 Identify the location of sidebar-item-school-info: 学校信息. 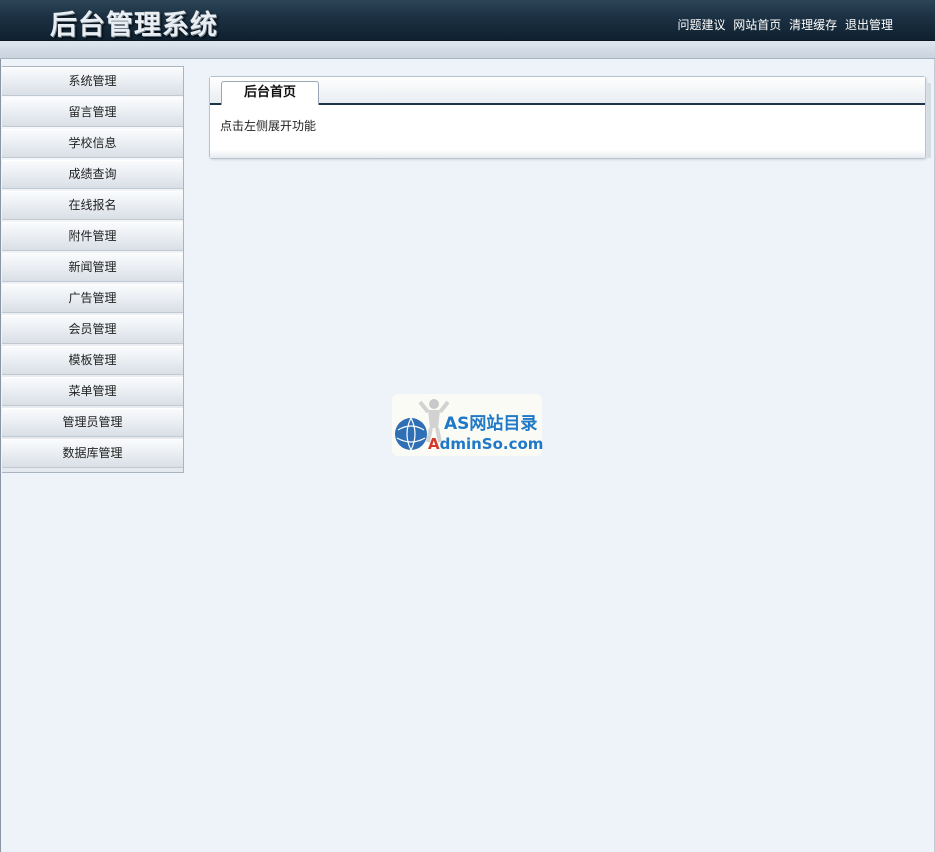
(92, 143).